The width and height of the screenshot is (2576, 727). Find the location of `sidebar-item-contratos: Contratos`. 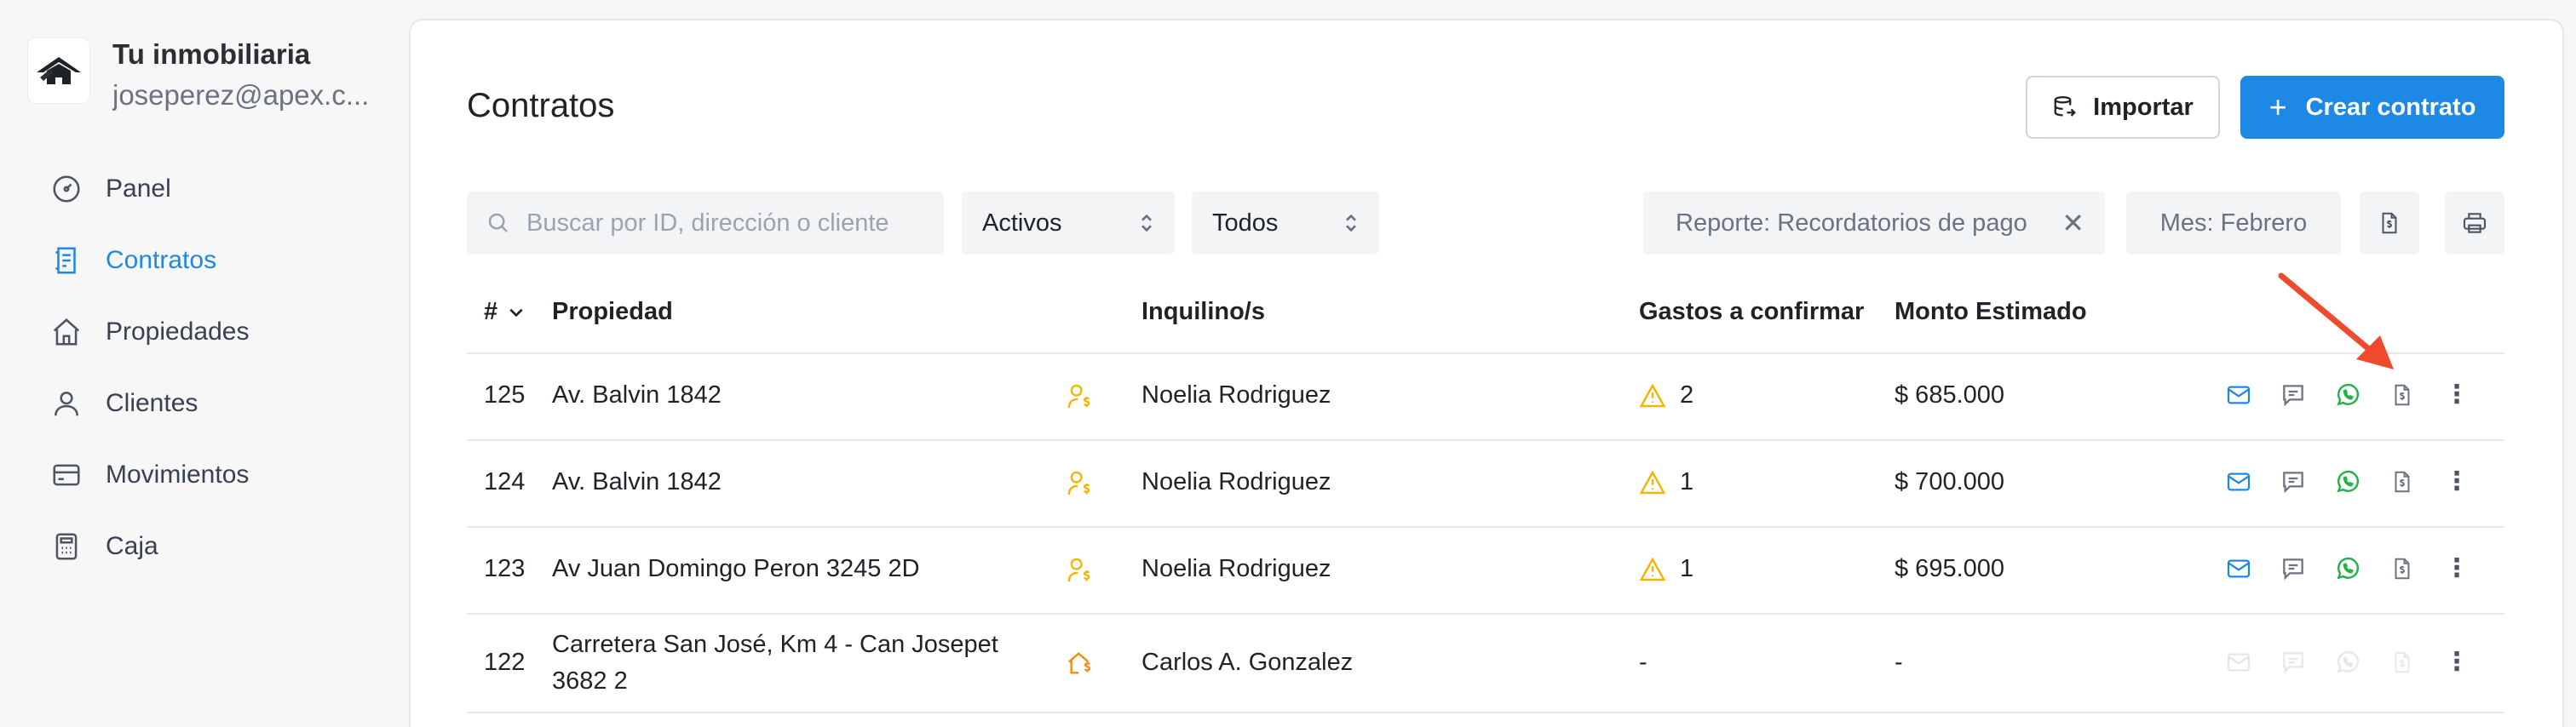

sidebar-item-contratos: Contratos is located at coordinates (148, 260).